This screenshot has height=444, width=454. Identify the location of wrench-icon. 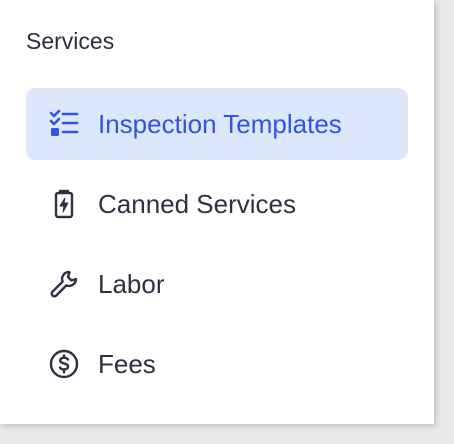
(64, 284).